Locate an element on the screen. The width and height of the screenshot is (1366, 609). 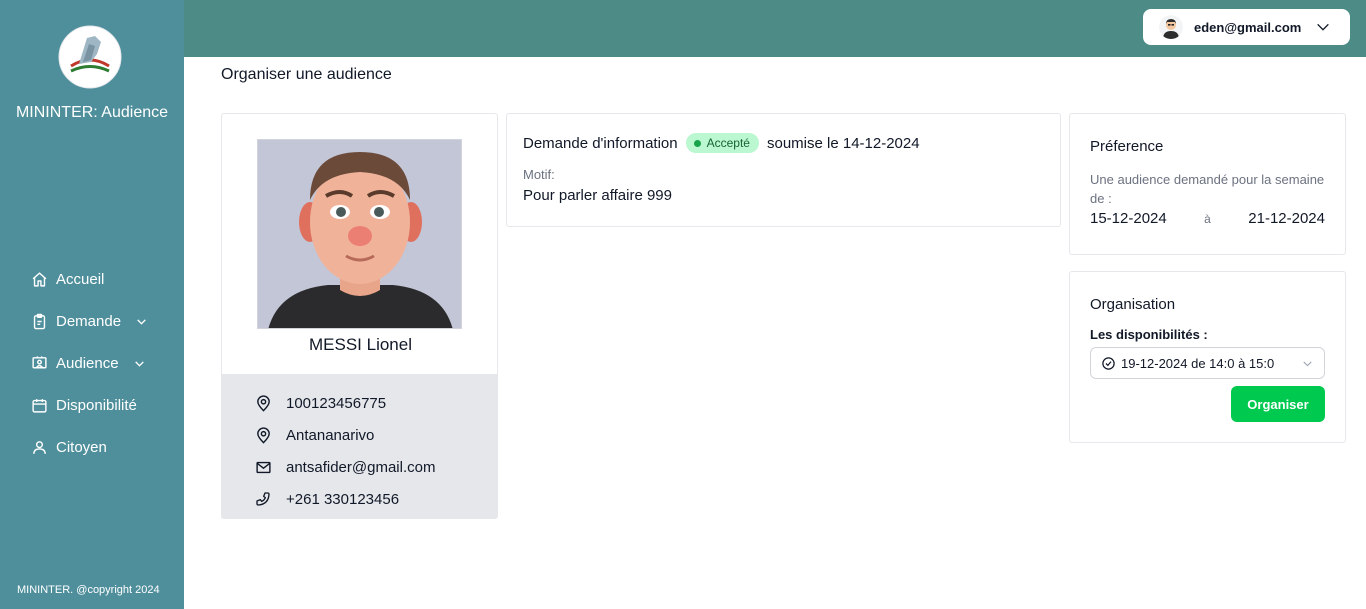
status-badge-label: Accepté is located at coordinates (728, 143).